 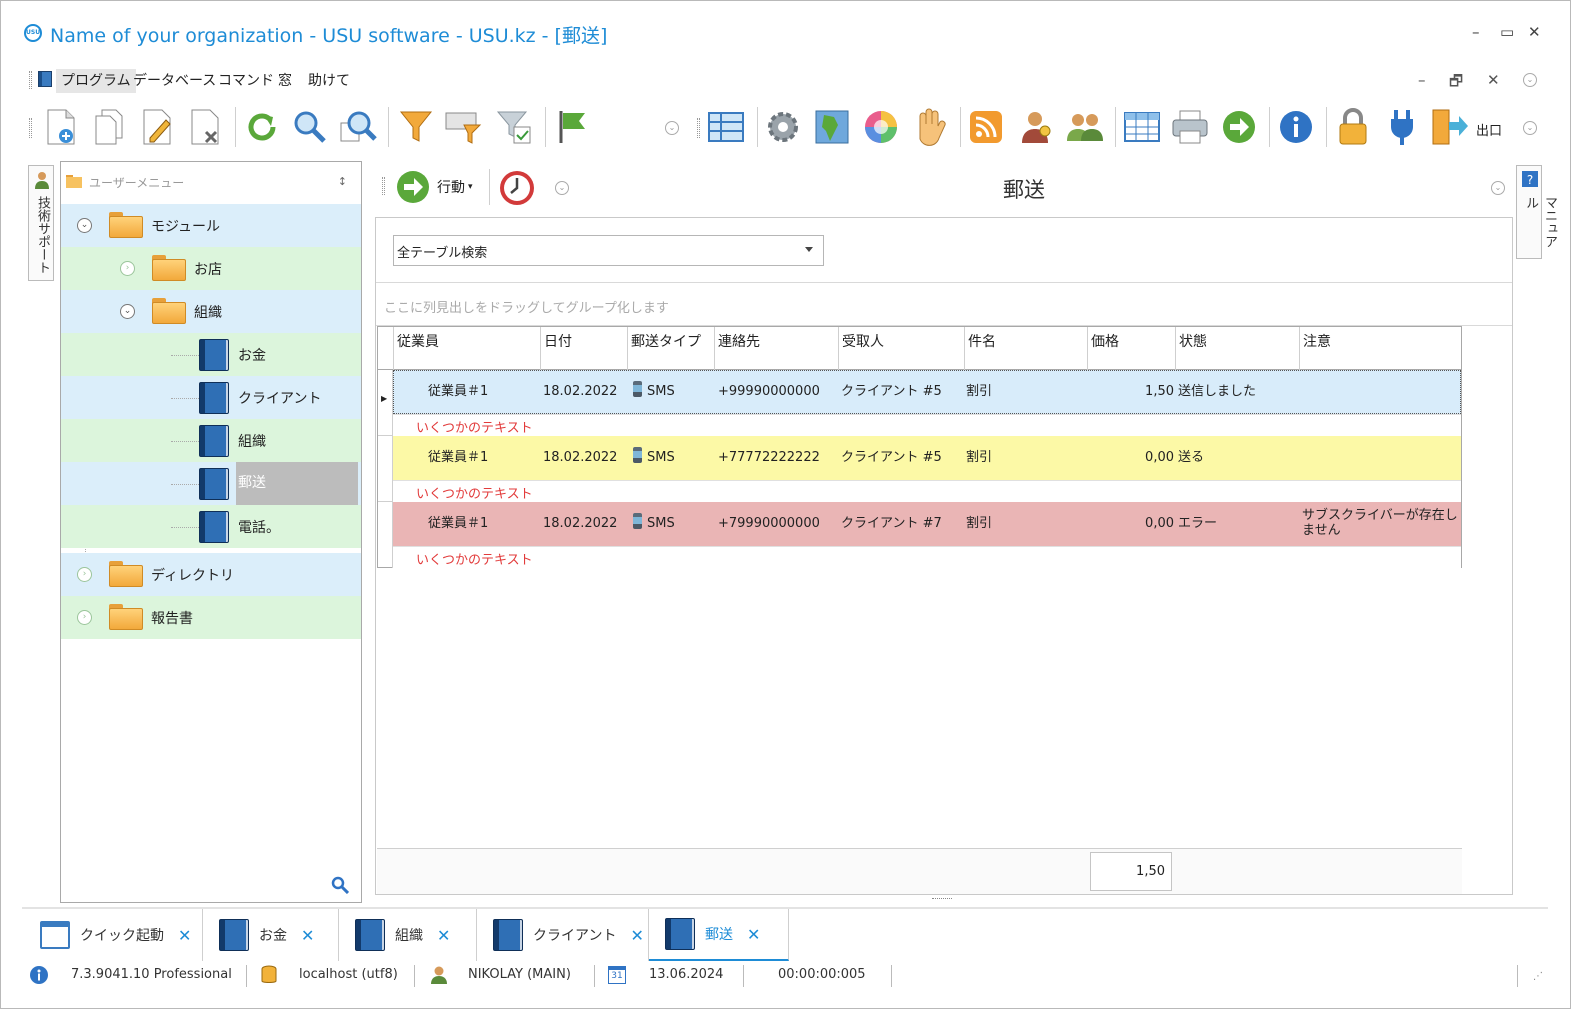 I want to click on exit-label: 出口, so click(x=1489, y=129).